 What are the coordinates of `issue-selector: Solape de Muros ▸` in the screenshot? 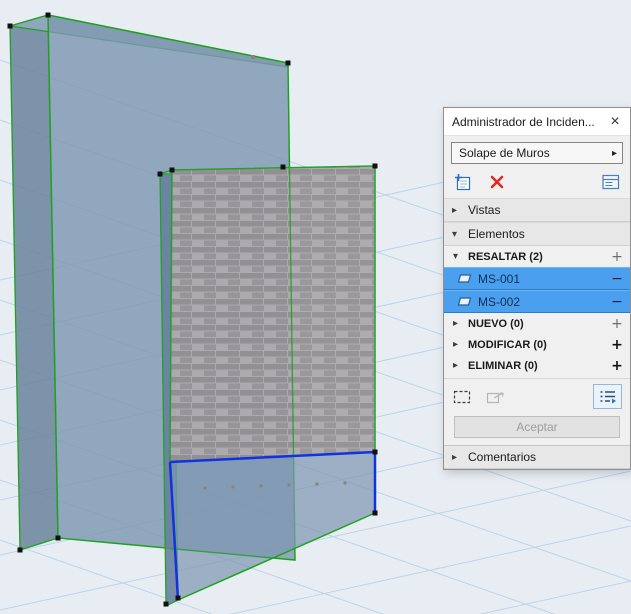 It's located at (537, 153).